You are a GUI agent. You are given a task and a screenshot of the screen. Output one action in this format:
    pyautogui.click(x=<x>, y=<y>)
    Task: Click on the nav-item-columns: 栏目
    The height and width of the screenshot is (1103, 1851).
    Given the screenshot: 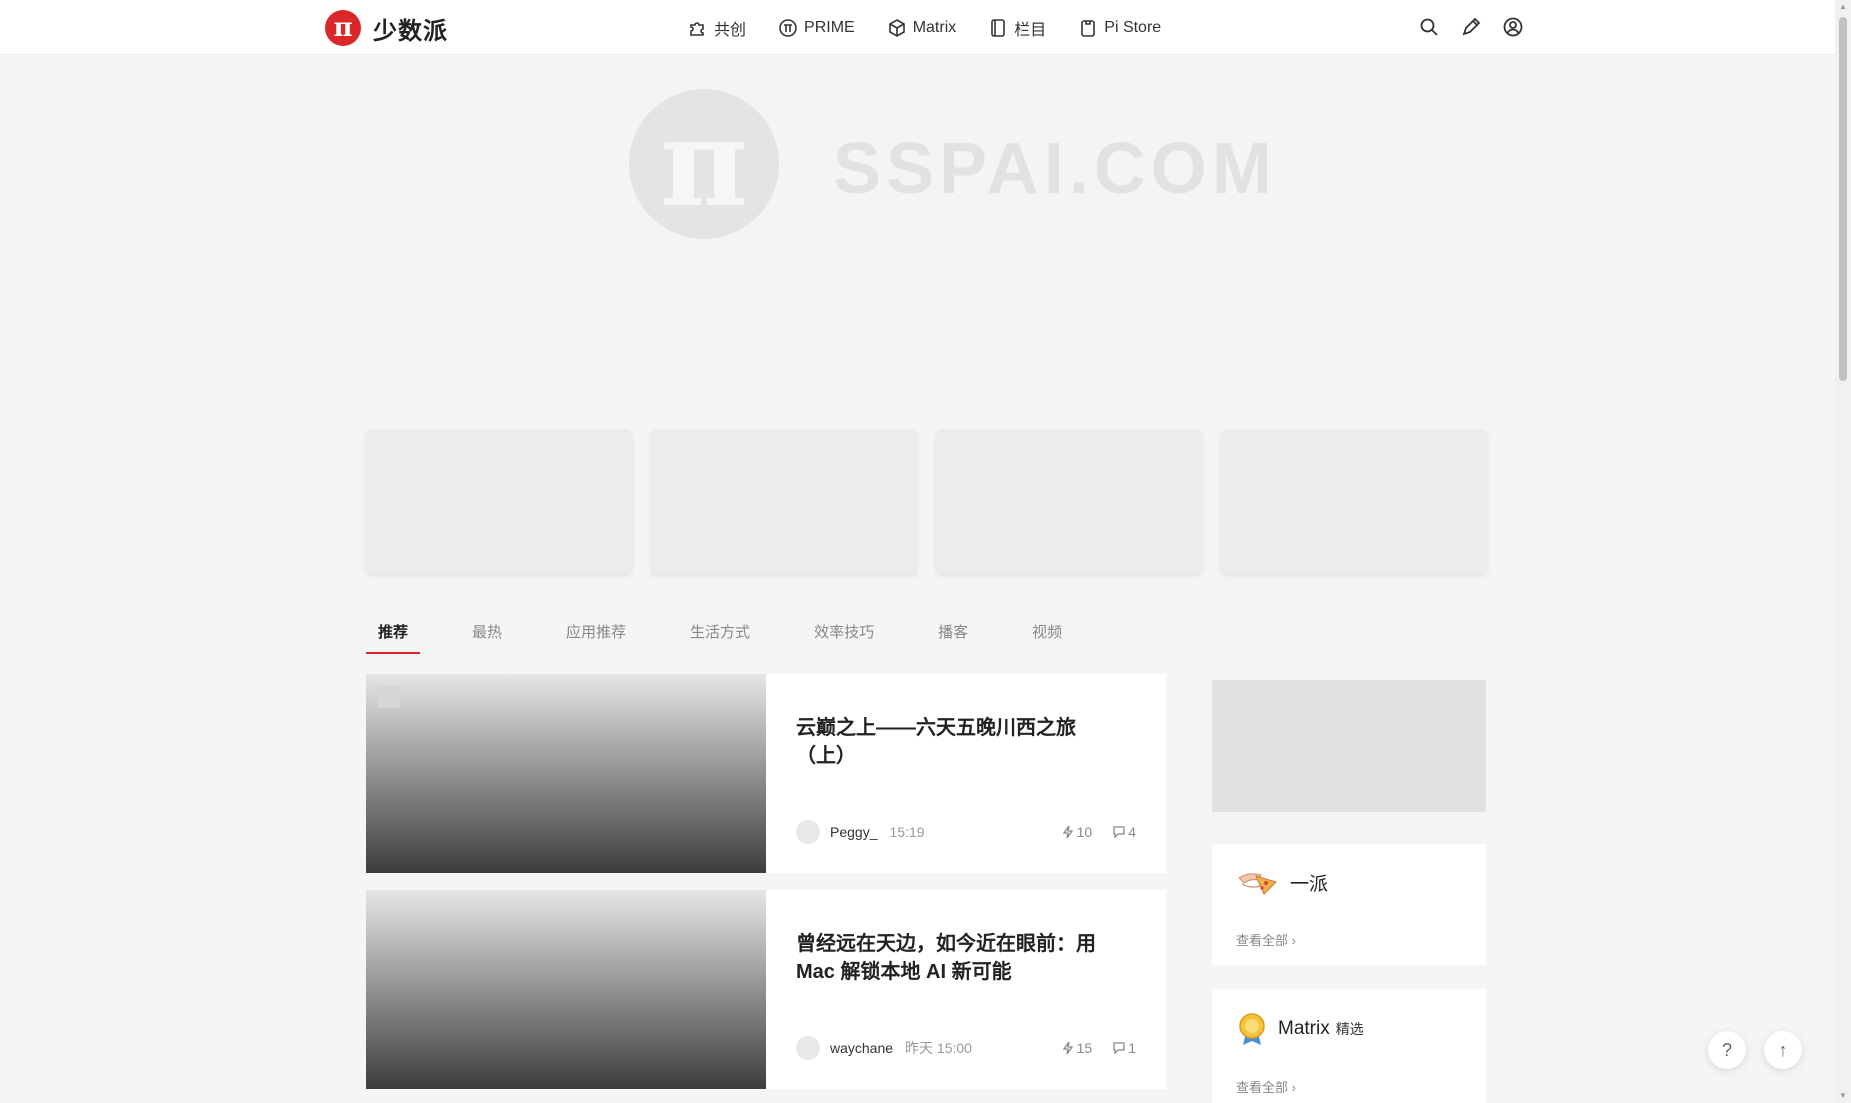 What is the action you would take?
    pyautogui.click(x=1017, y=28)
    